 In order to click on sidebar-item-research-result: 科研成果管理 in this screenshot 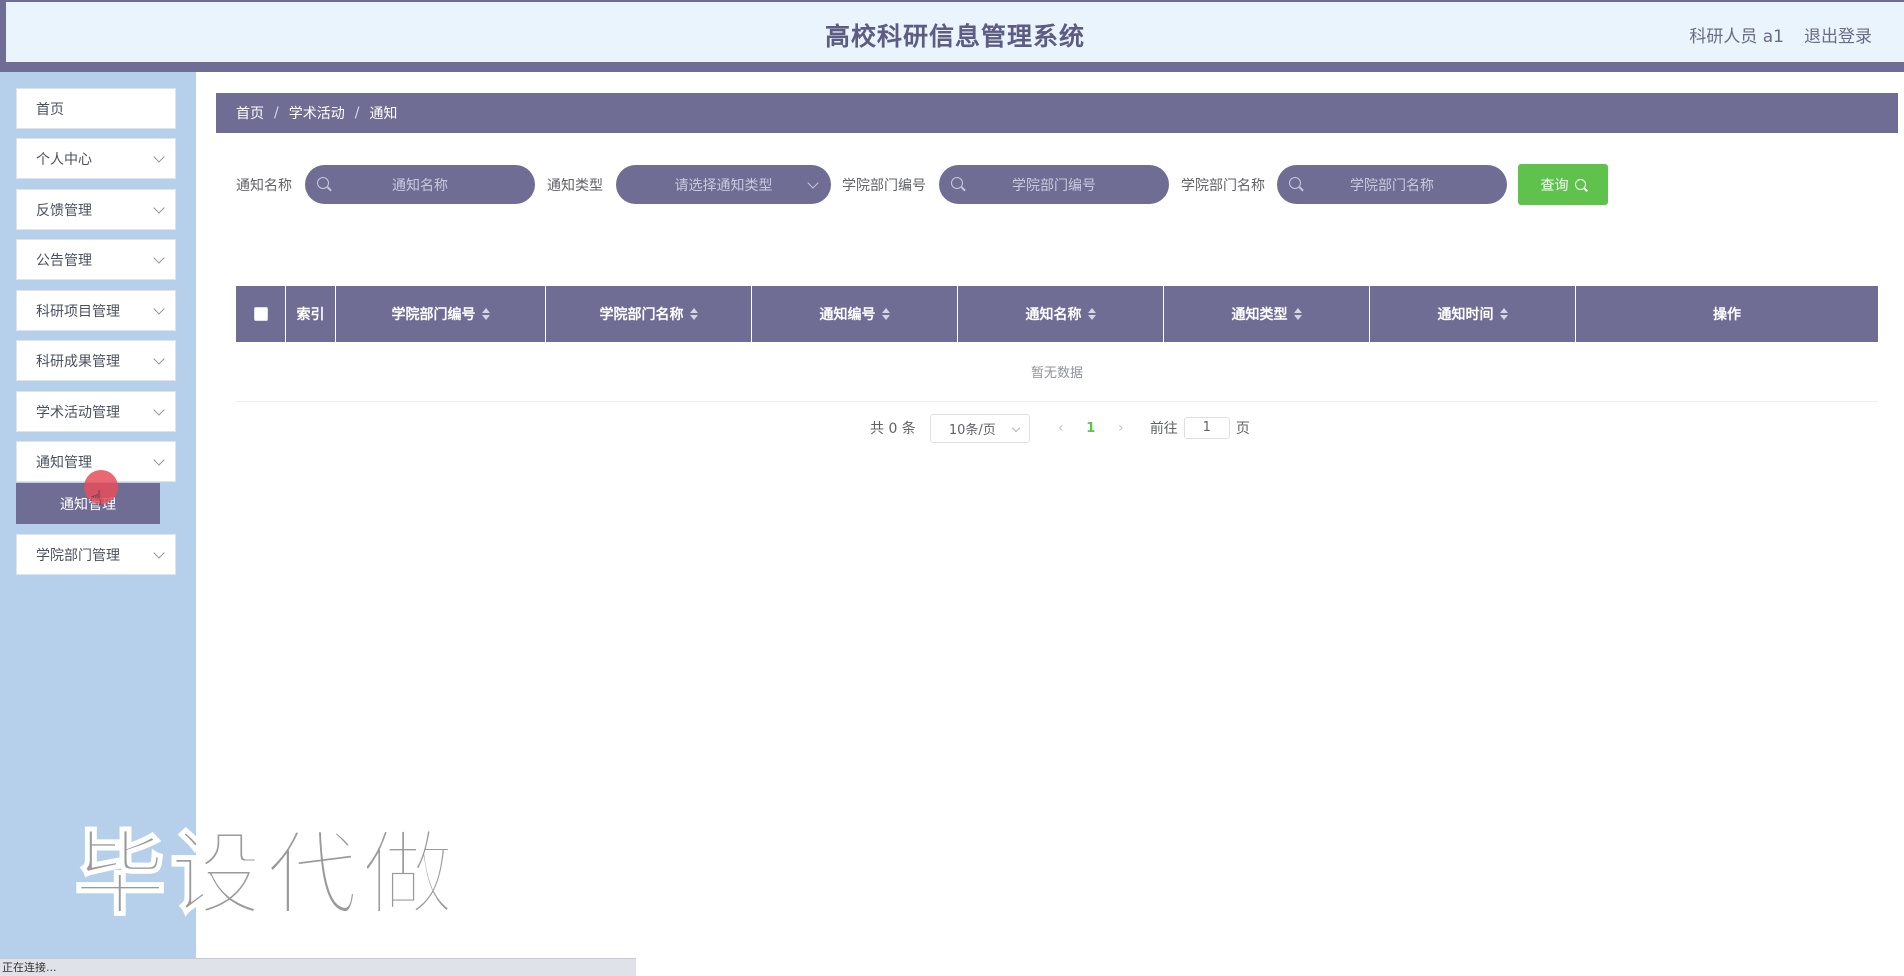, I will do `click(96, 360)`.